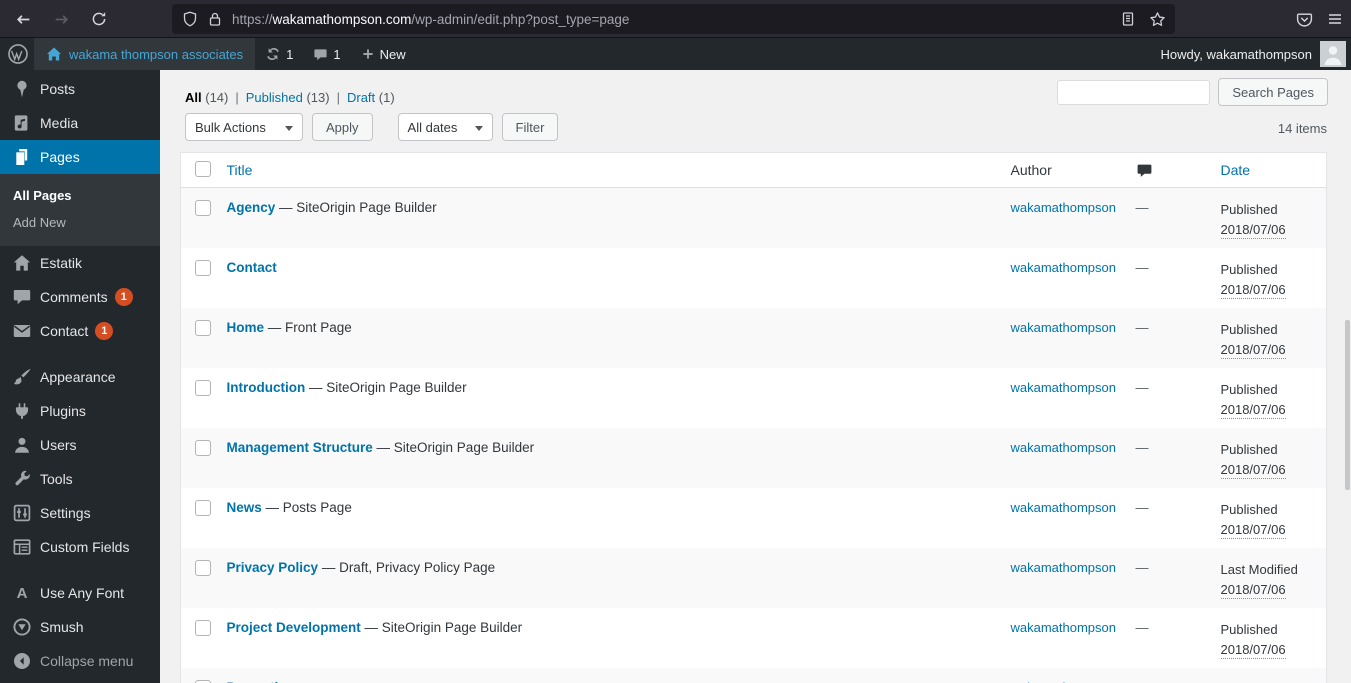 This screenshot has width=1351, height=683. What do you see at coordinates (80, 547) in the screenshot?
I see `sidebar-item-custom-fields: Custom Fields` at bounding box center [80, 547].